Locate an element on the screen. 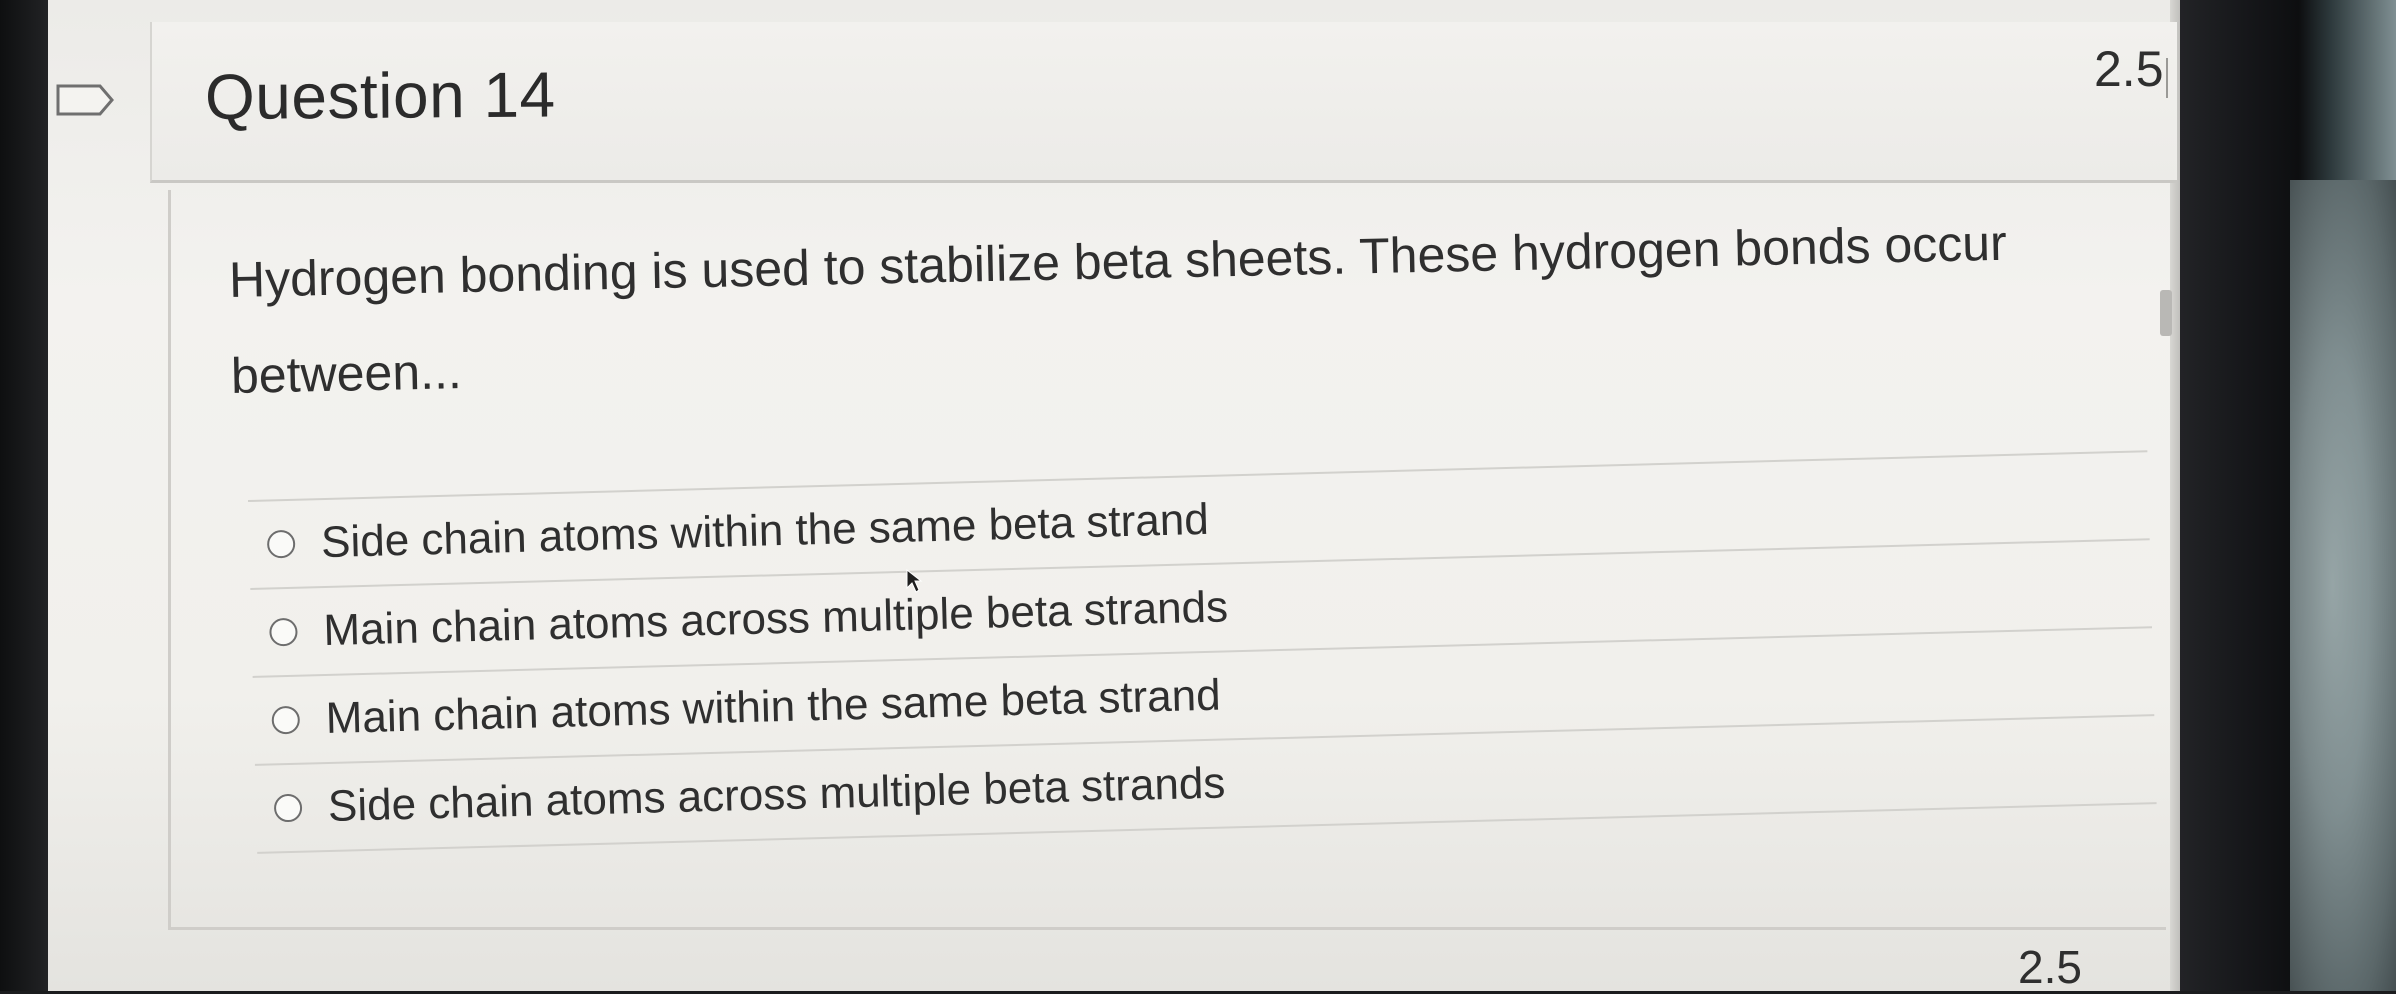 Image resolution: width=2396 pixels, height=994 pixels. question-points: 2.5 is located at coordinates (2129, 69).